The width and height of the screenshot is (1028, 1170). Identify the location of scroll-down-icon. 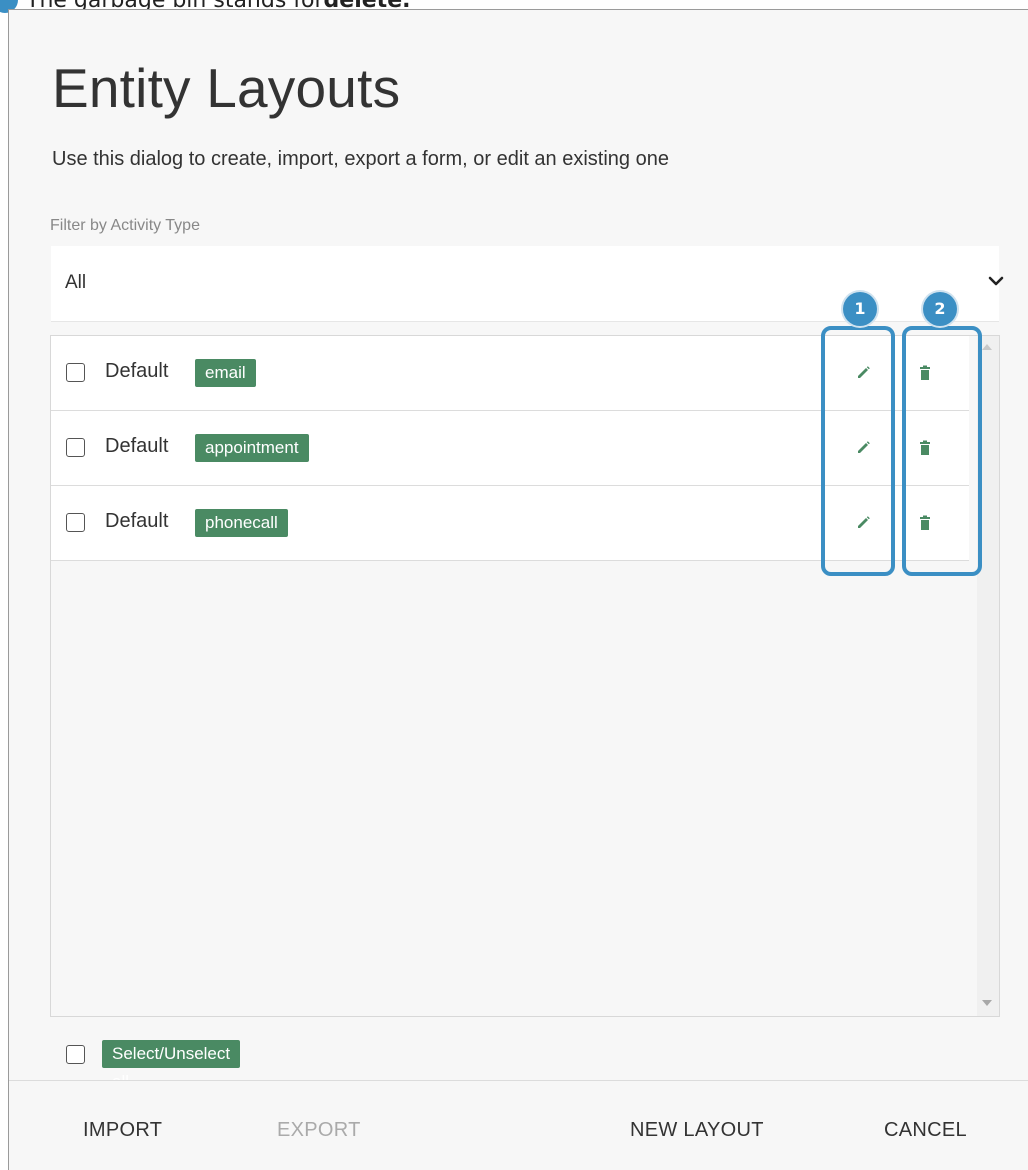
(987, 1003).